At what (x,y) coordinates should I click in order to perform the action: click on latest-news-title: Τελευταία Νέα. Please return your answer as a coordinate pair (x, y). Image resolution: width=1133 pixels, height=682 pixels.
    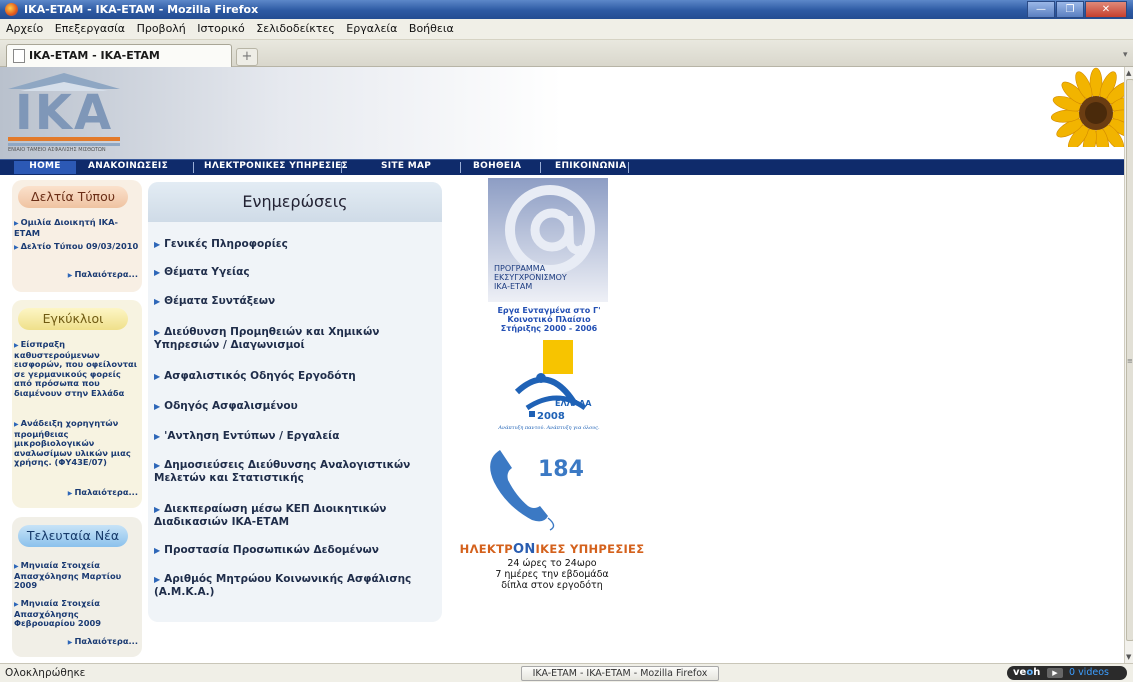
    Looking at the image, I should click on (73, 536).